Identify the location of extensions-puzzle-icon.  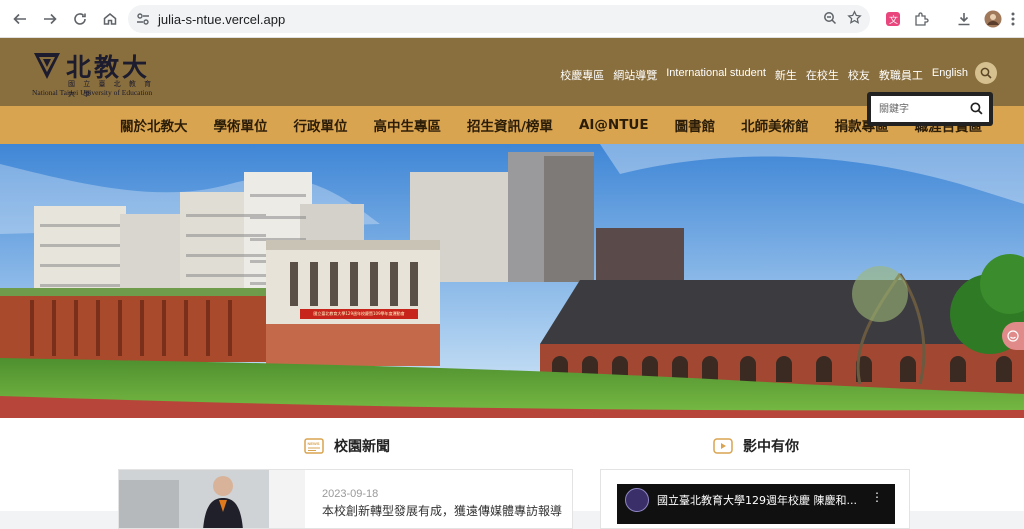
(921, 19).